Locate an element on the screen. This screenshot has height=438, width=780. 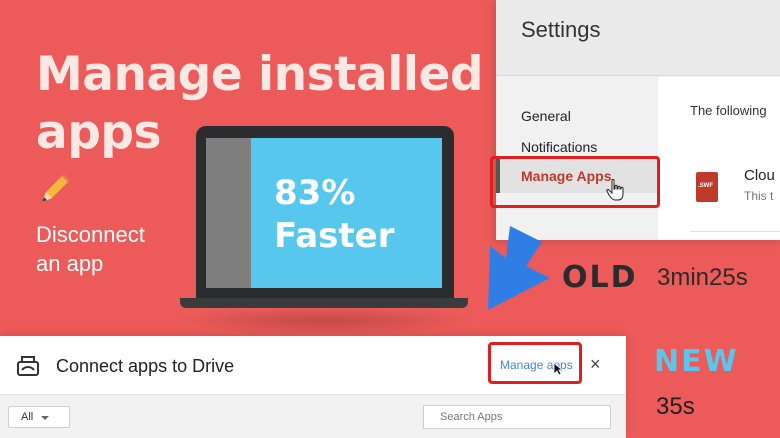
divider is located at coordinates (735, 231).